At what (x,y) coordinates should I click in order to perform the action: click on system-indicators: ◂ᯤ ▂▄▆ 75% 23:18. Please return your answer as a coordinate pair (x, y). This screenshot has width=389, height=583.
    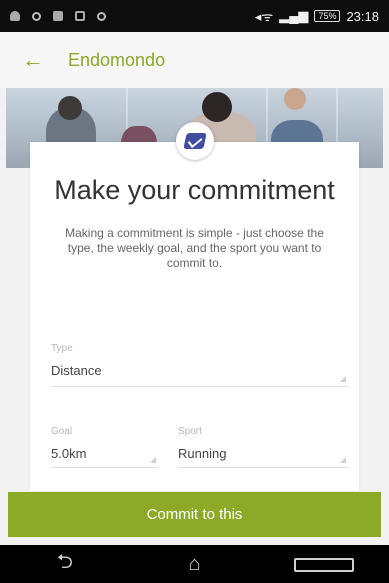
    Looking at the image, I should click on (317, 16).